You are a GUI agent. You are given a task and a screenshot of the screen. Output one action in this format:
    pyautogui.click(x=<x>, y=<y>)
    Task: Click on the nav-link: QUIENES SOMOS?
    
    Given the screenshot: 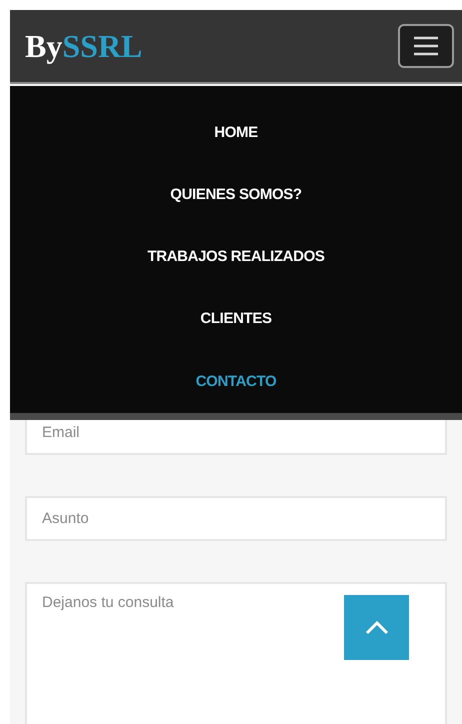 What is the action you would take?
    pyautogui.click(x=236, y=195)
    